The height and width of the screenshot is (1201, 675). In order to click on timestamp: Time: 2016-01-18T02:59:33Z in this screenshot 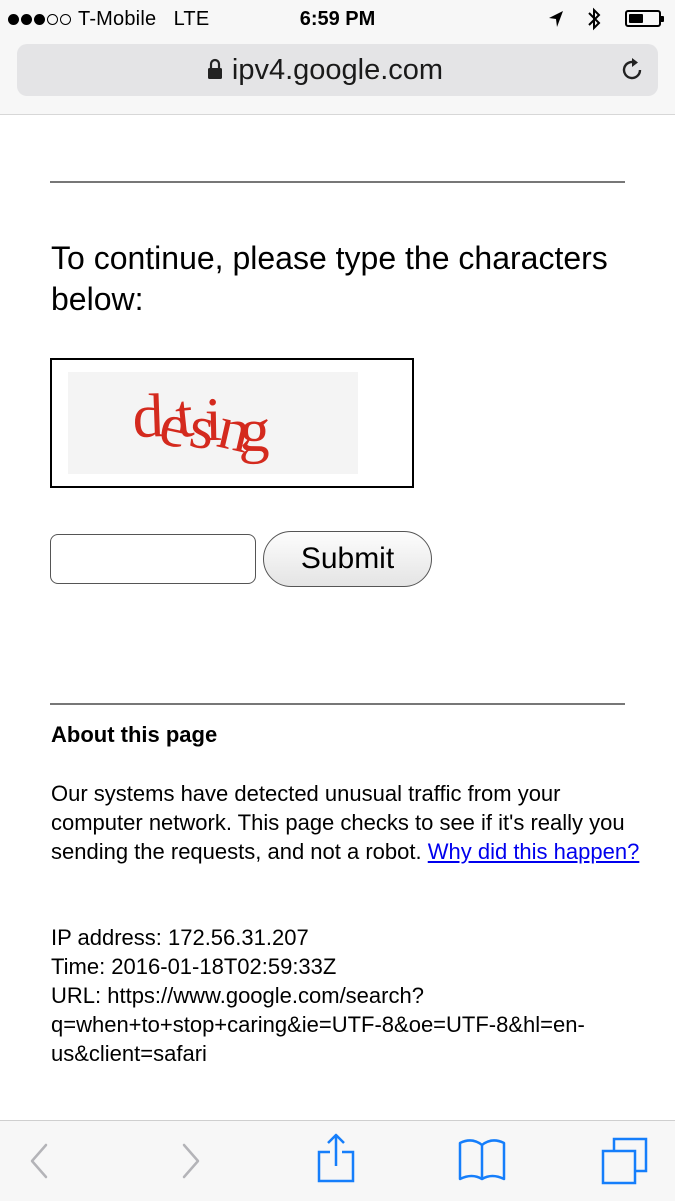, I will do `click(194, 966)`.